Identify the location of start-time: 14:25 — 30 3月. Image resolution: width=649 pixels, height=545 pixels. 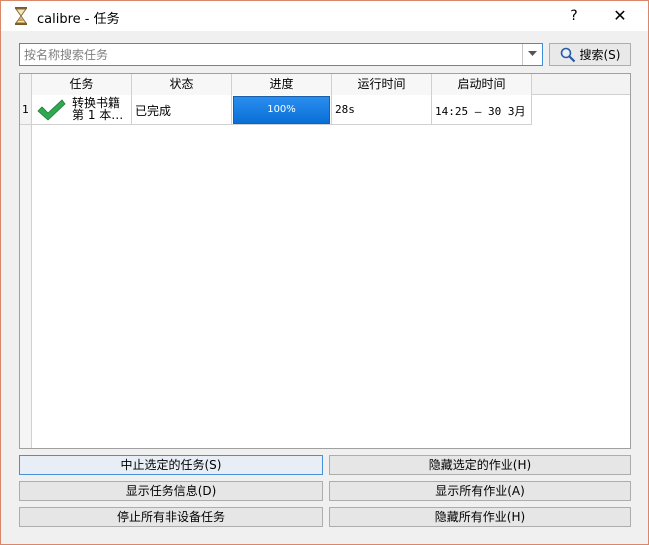
(480, 111).